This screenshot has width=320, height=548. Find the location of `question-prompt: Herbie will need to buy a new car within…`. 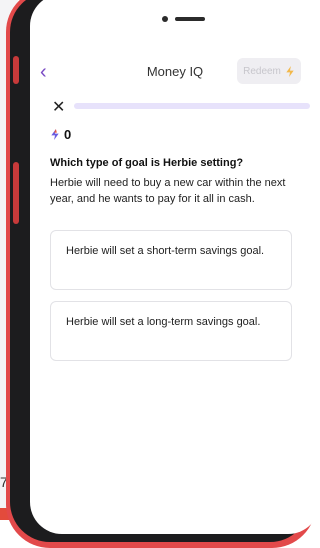

question-prompt: Herbie will need to buy a new car within… is located at coordinates (168, 191).